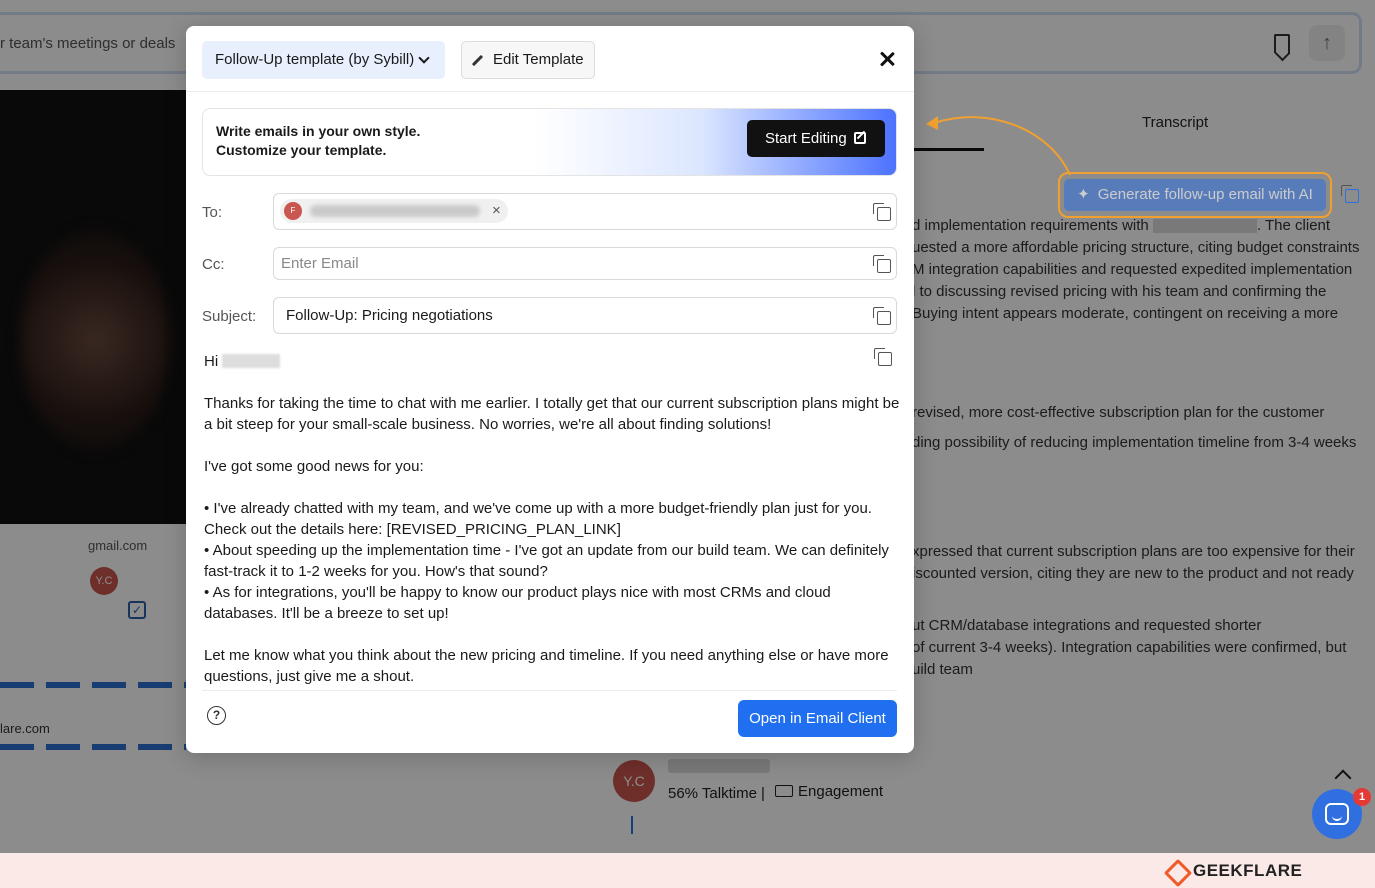  I want to click on redacted-name, so click(251, 361).